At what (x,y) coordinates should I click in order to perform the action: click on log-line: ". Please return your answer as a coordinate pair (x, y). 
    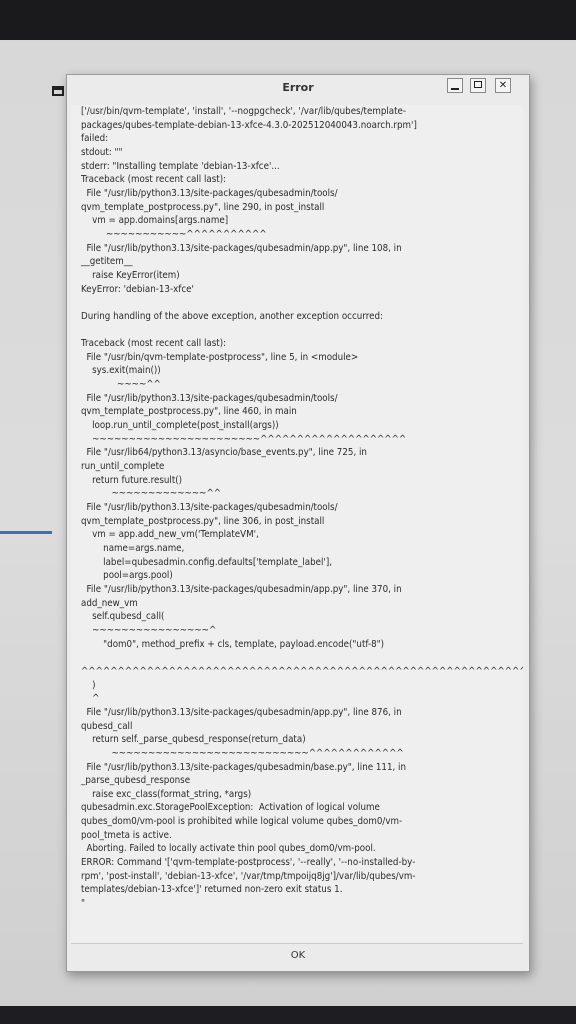
    Looking at the image, I should click on (83, 904).